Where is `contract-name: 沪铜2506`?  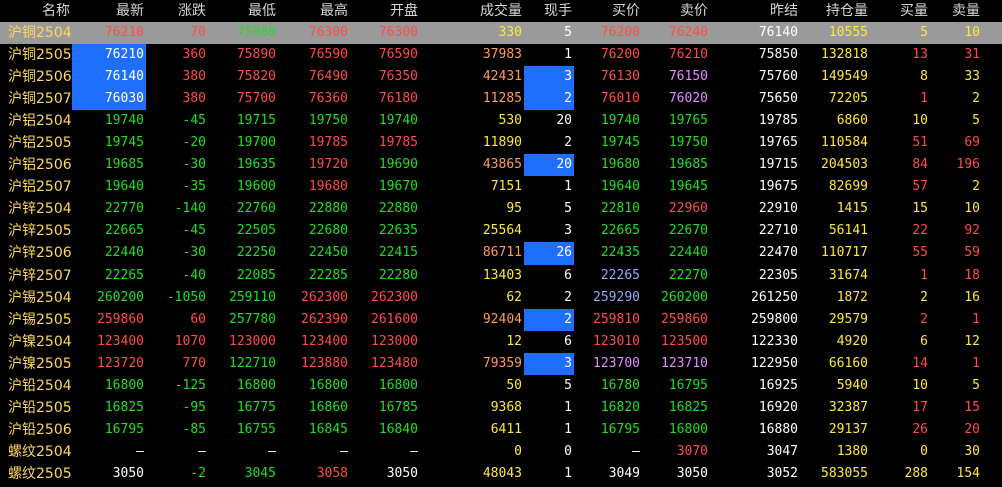 contract-name: 沪铜2506 is located at coordinates (36, 77).